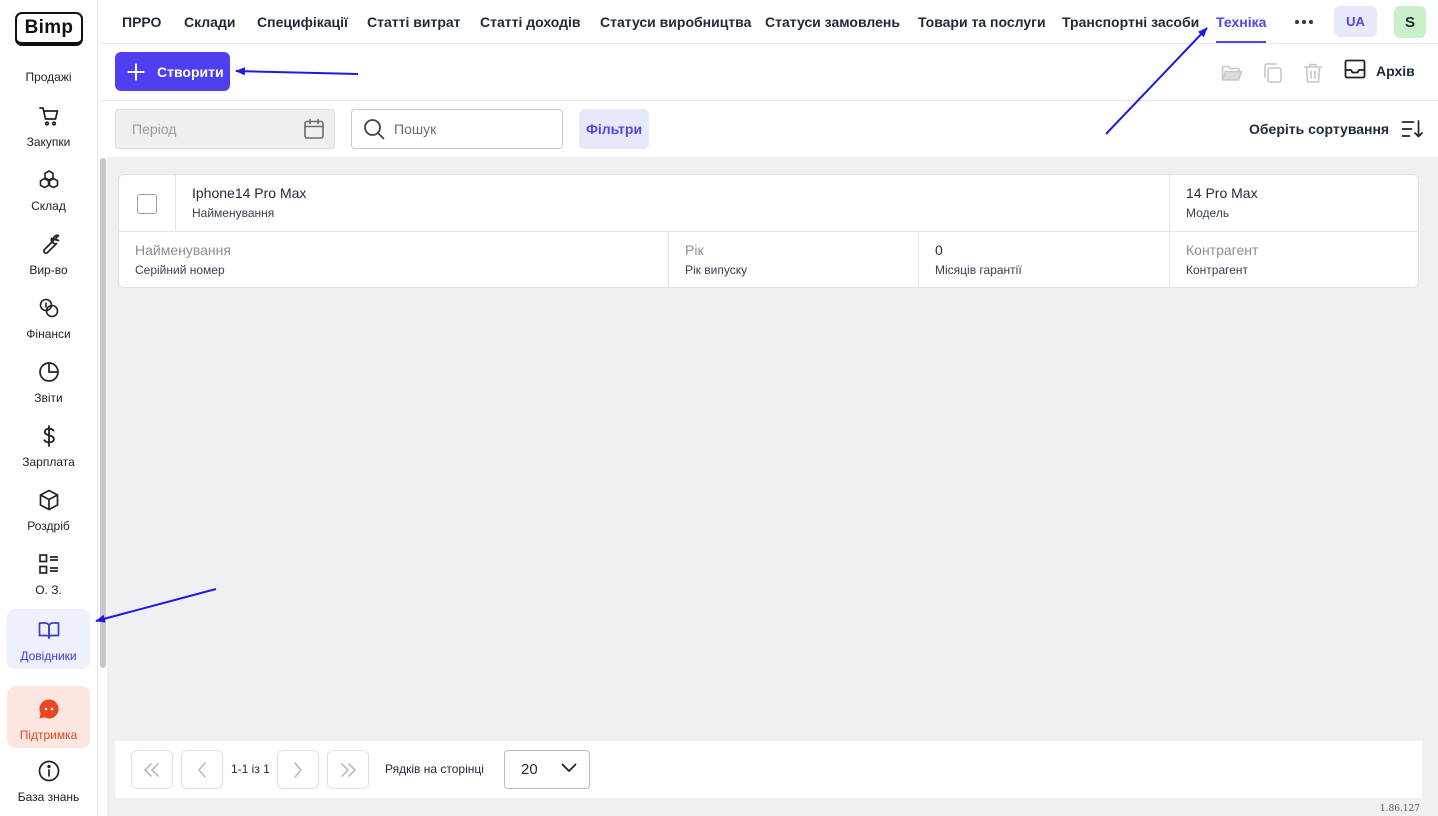 The width and height of the screenshot is (1438, 816). I want to click on period-field: Період, so click(225, 129).